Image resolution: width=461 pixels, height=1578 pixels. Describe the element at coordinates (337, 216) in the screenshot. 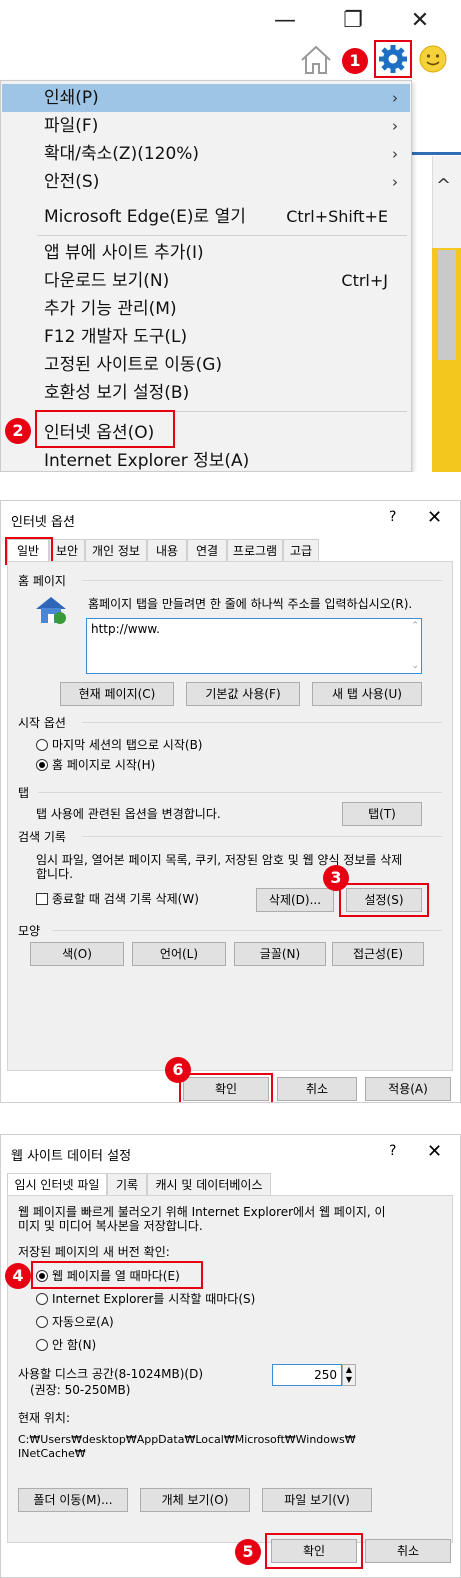

I see `shortcut-label: Ctrl+Shift+E` at that location.